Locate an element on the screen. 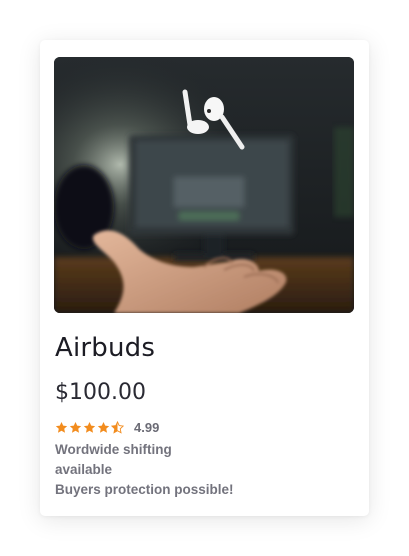  star-half-icon is located at coordinates (117, 427).